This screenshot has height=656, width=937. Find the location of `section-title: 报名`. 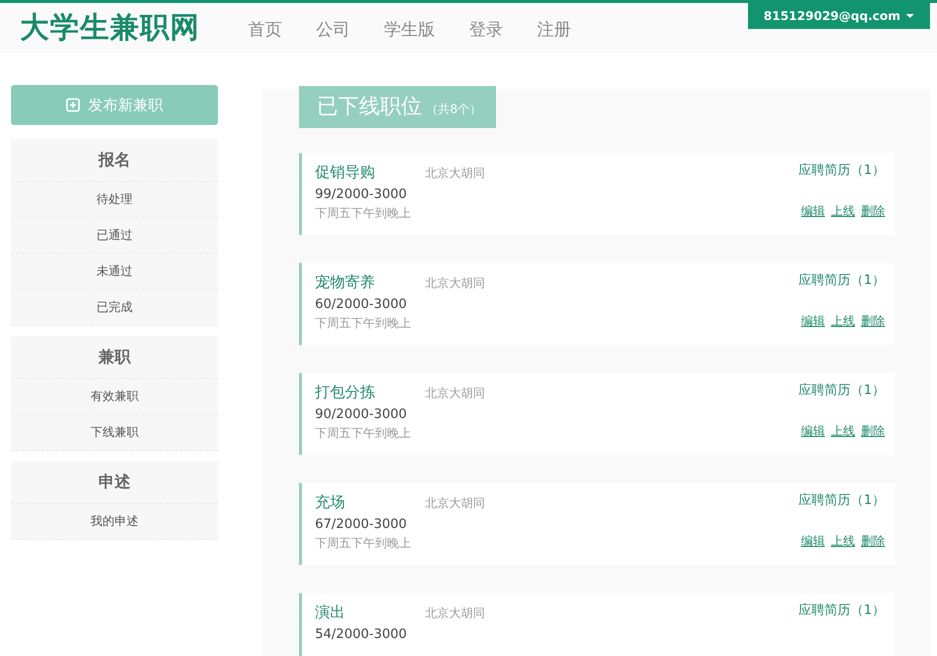

section-title: 报名 is located at coordinates (114, 160).